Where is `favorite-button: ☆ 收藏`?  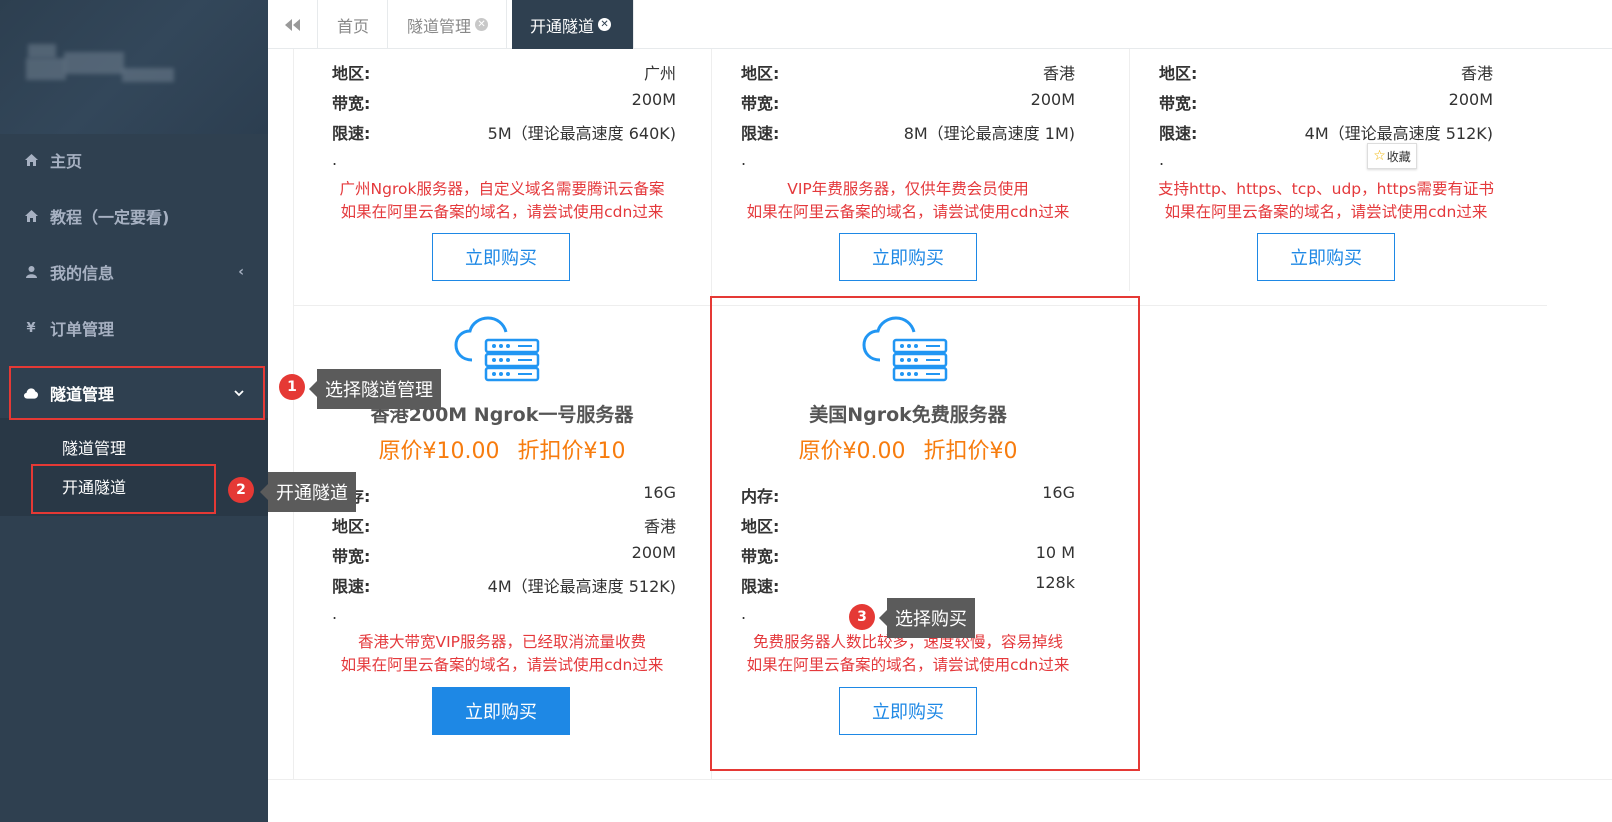 favorite-button: ☆ 收藏 is located at coordinates (1392, 156).